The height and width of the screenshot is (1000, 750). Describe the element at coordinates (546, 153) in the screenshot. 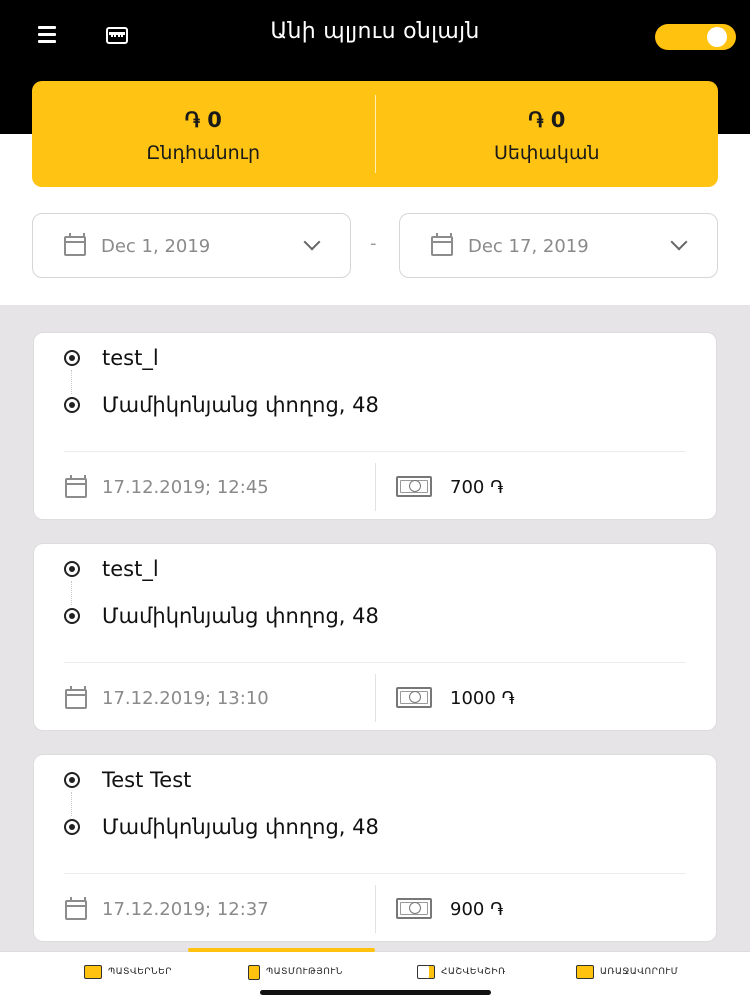

I see `own-balance-label: Սեփական` at that location.